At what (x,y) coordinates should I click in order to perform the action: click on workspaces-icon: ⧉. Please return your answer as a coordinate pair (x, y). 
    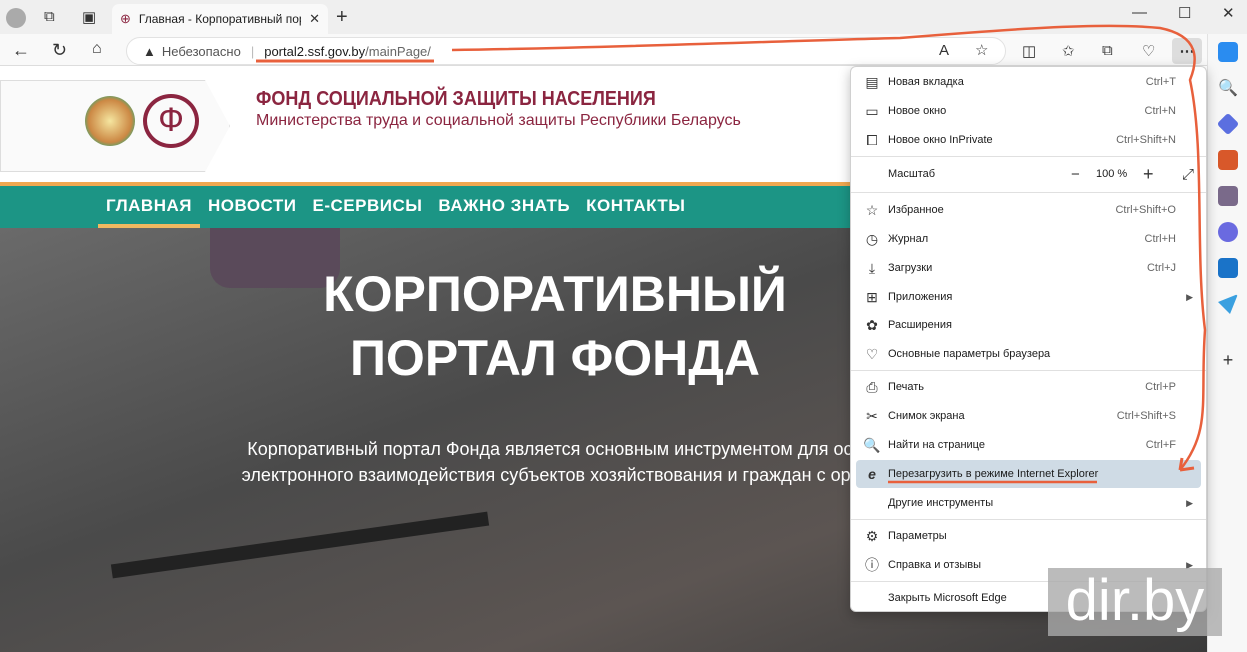
    Looking at the image, I should click on (49, 16).